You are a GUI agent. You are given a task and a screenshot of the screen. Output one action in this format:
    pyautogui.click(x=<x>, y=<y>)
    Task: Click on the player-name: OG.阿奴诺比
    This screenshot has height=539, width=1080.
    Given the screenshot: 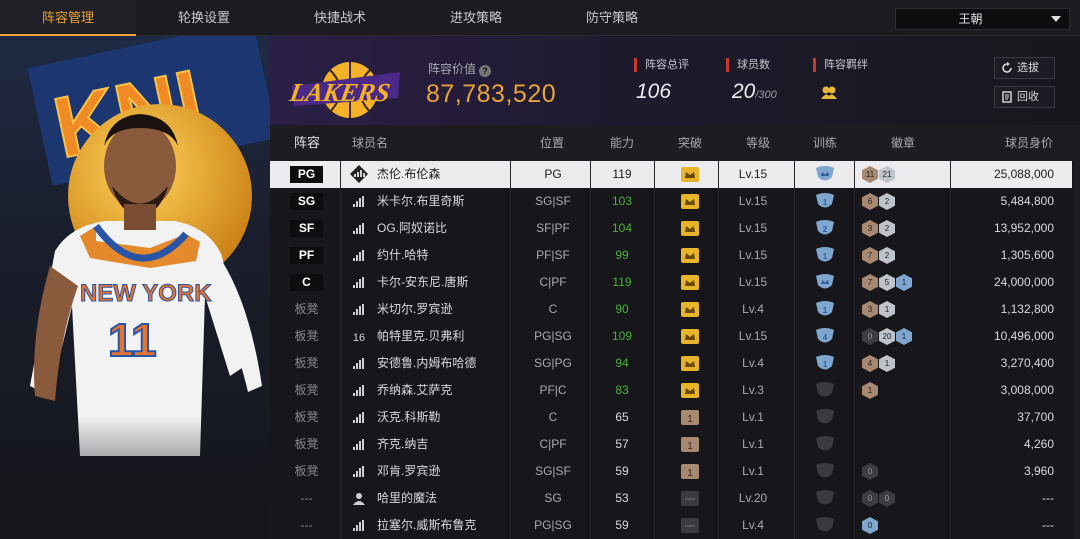 What is the action you would take?
    pyautogui.click(x=412, y=228)
    